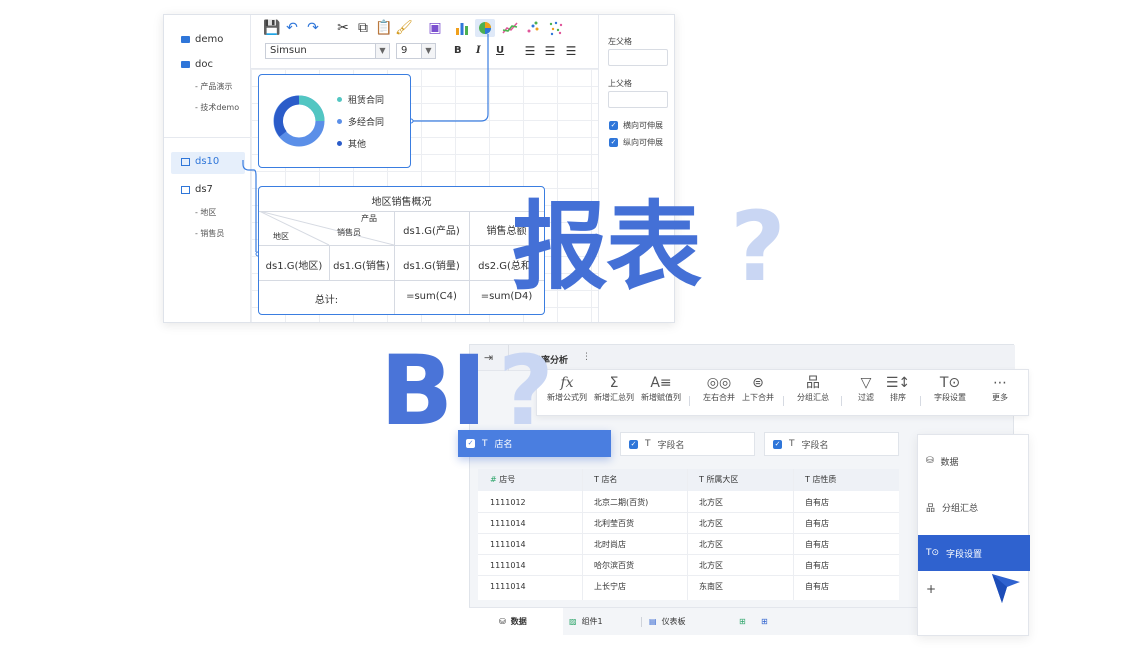 This screenshot has width=1145, height=655. Describe the element at coordinates (846, 480) in the screenshot. I see `column-header: T 店性质` at that location.